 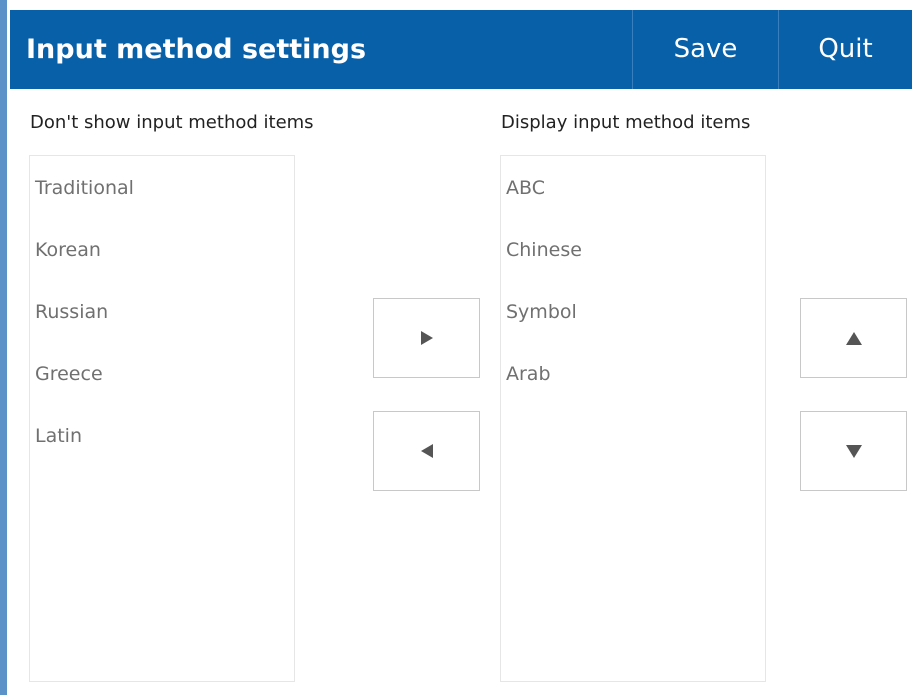 What do you see at coordinates (84, 188) in the screenshot?
I see `list-item: Traditional` at bounding box center [84, 188].